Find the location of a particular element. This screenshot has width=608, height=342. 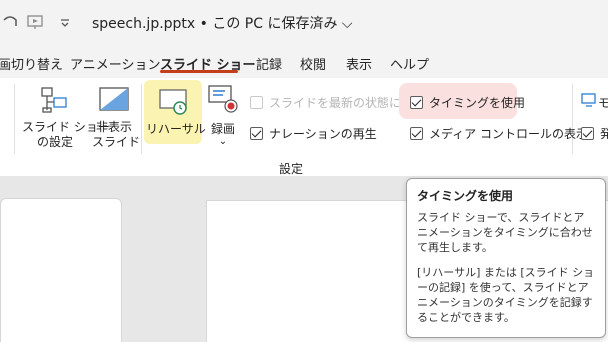

play-narrations-checkbox: ナレーションの再生 is located at coordinates (313, 133).